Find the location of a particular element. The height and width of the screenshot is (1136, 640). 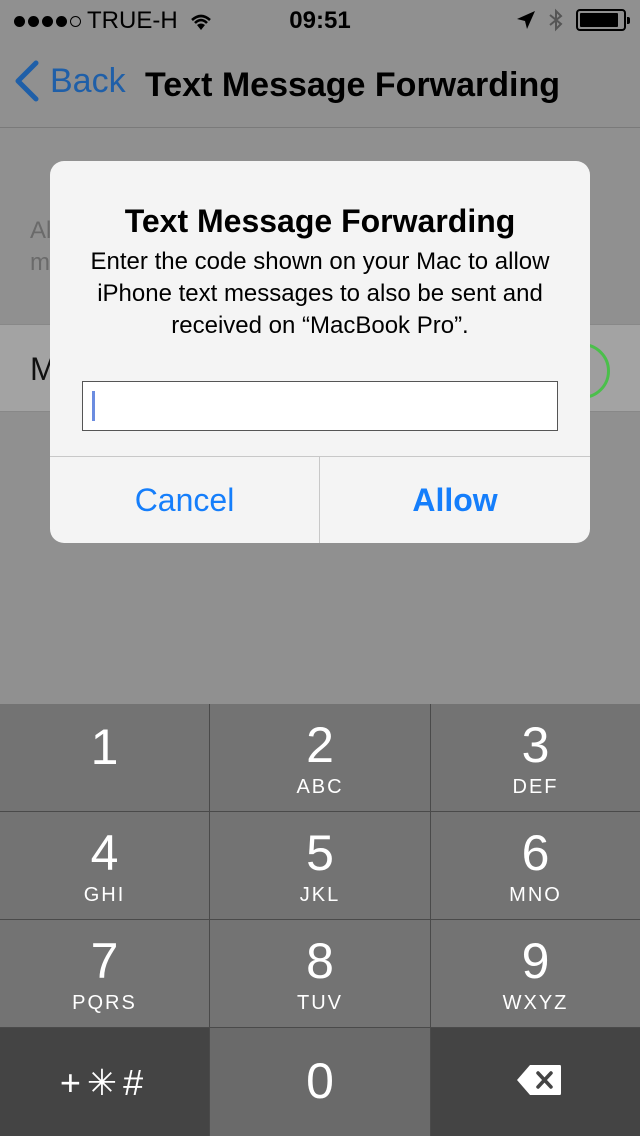

status-right is located at coordinates (573, 20).